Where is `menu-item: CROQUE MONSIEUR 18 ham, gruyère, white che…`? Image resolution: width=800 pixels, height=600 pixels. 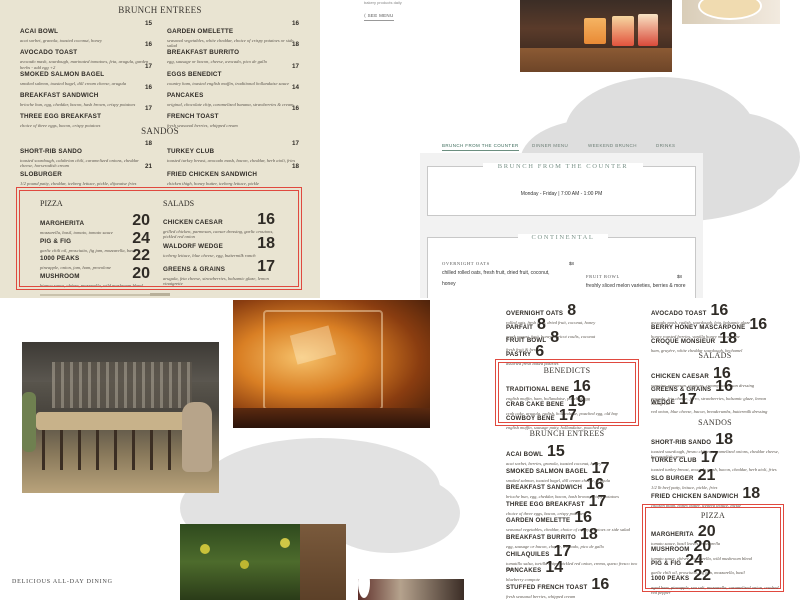
menu-item: CROQUE MONSIEUR 18 ham, gruyère, white che… is located at coordinates (717, 341).